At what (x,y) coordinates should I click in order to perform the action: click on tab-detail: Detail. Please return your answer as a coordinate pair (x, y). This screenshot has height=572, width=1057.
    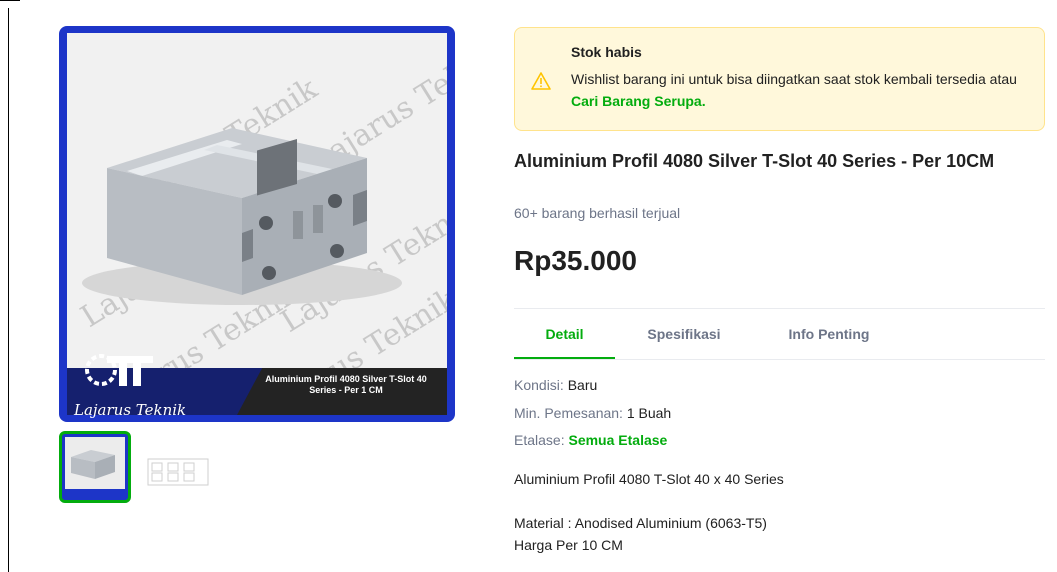
    Looking at the image, I should click on (564, 334).